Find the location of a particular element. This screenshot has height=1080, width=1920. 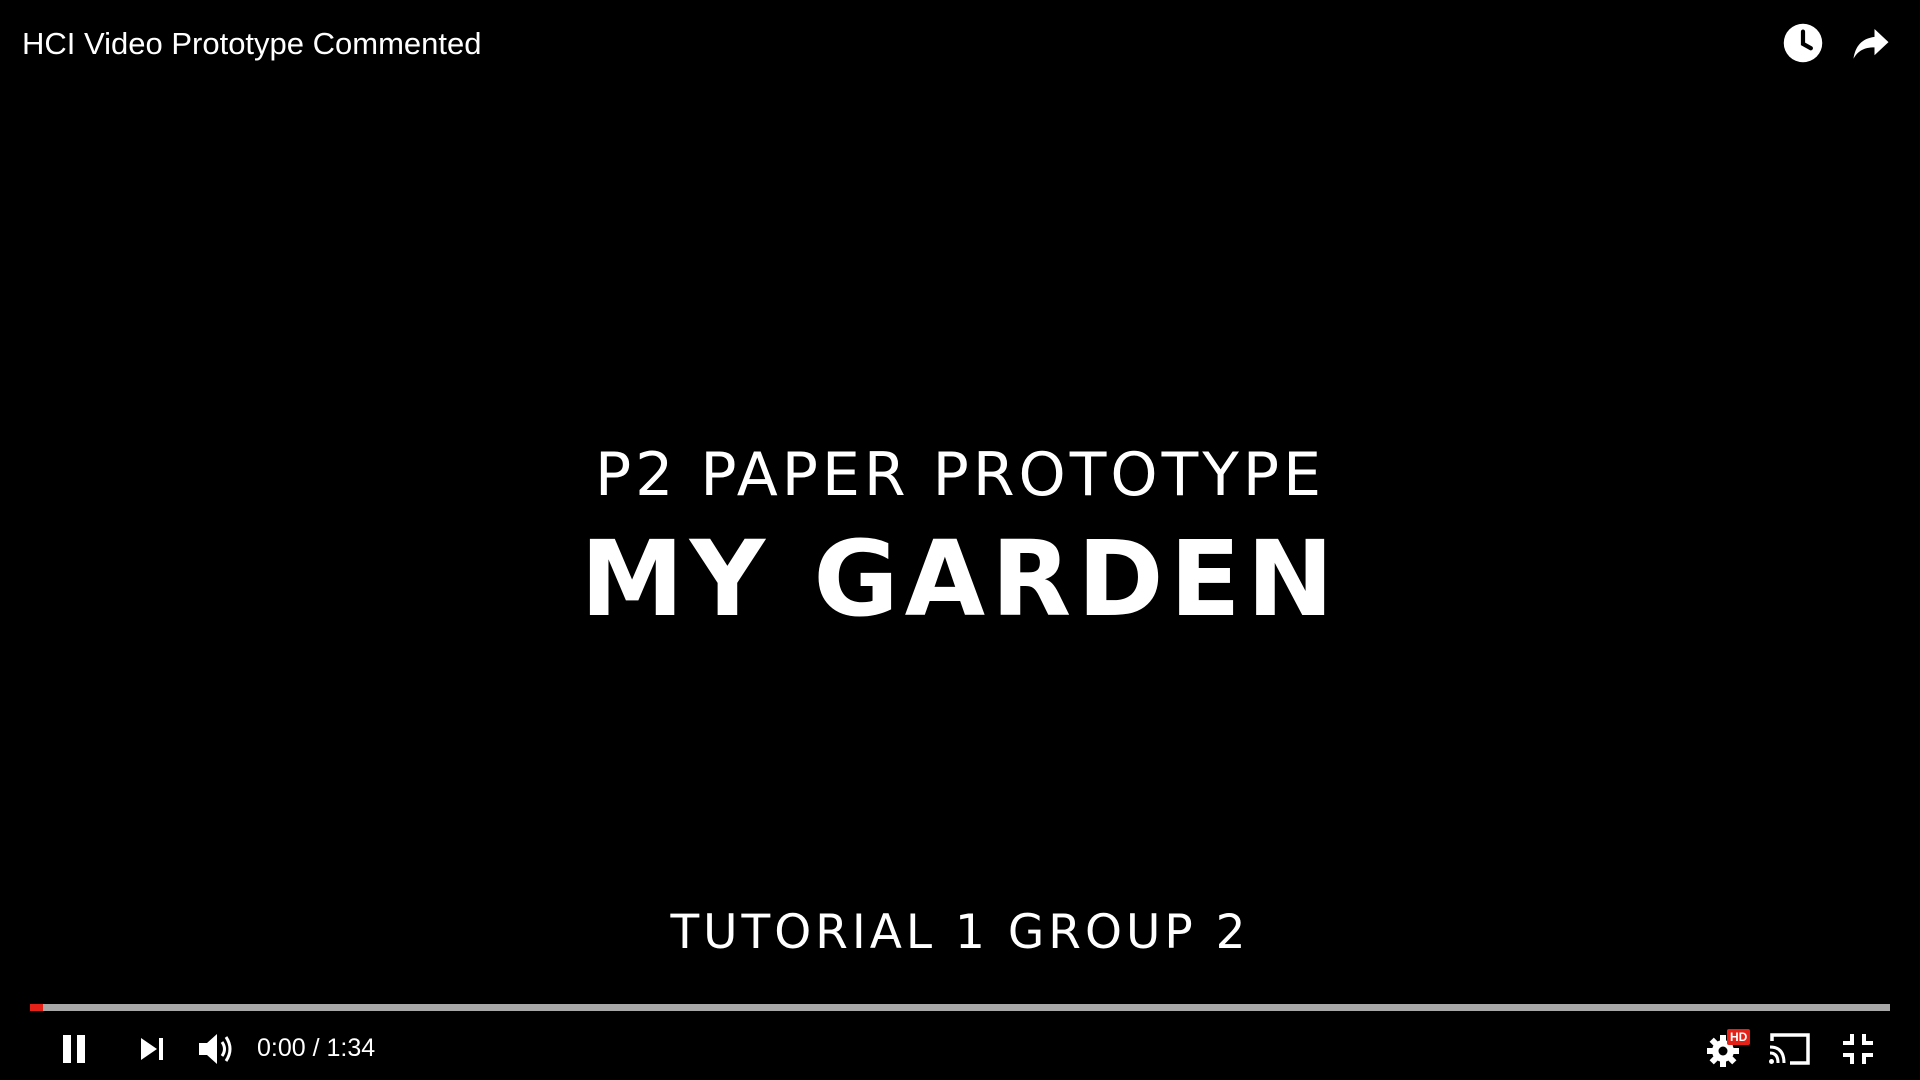

pause-icon is located at coordinates (74, 1049).